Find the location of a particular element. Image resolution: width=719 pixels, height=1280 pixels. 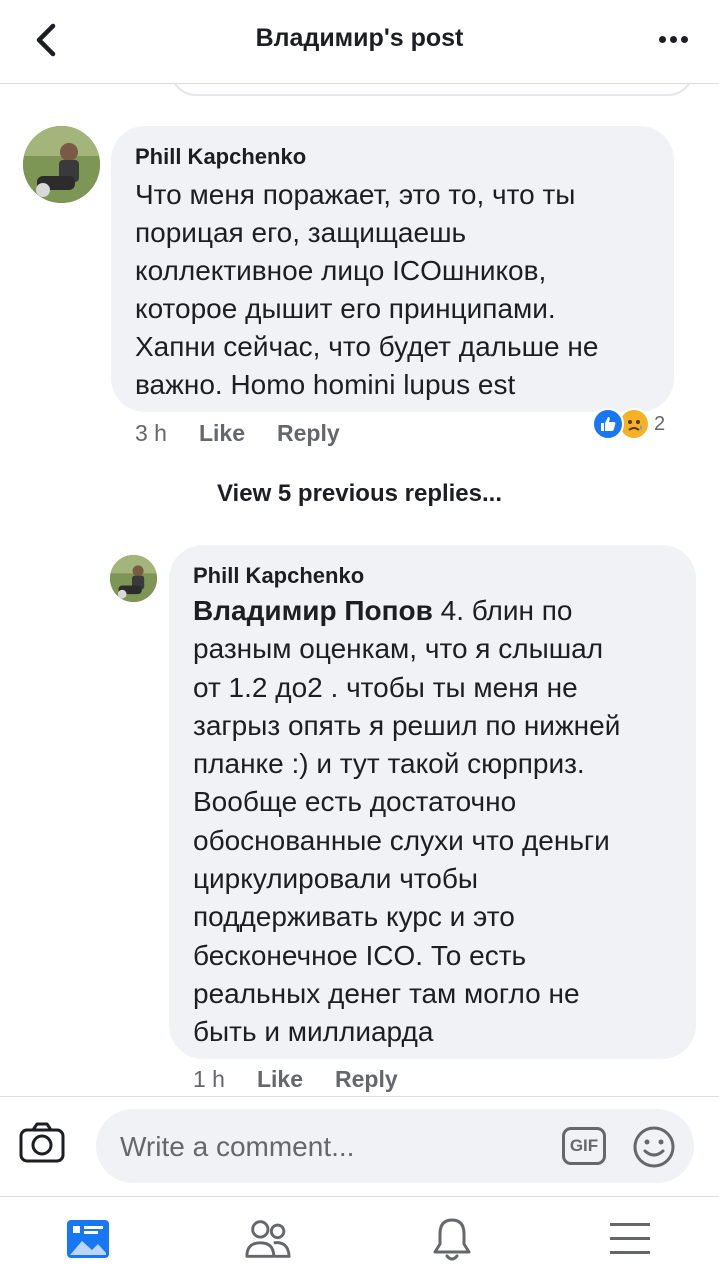

news-feed-icon is located at coordinates (88, 1239).